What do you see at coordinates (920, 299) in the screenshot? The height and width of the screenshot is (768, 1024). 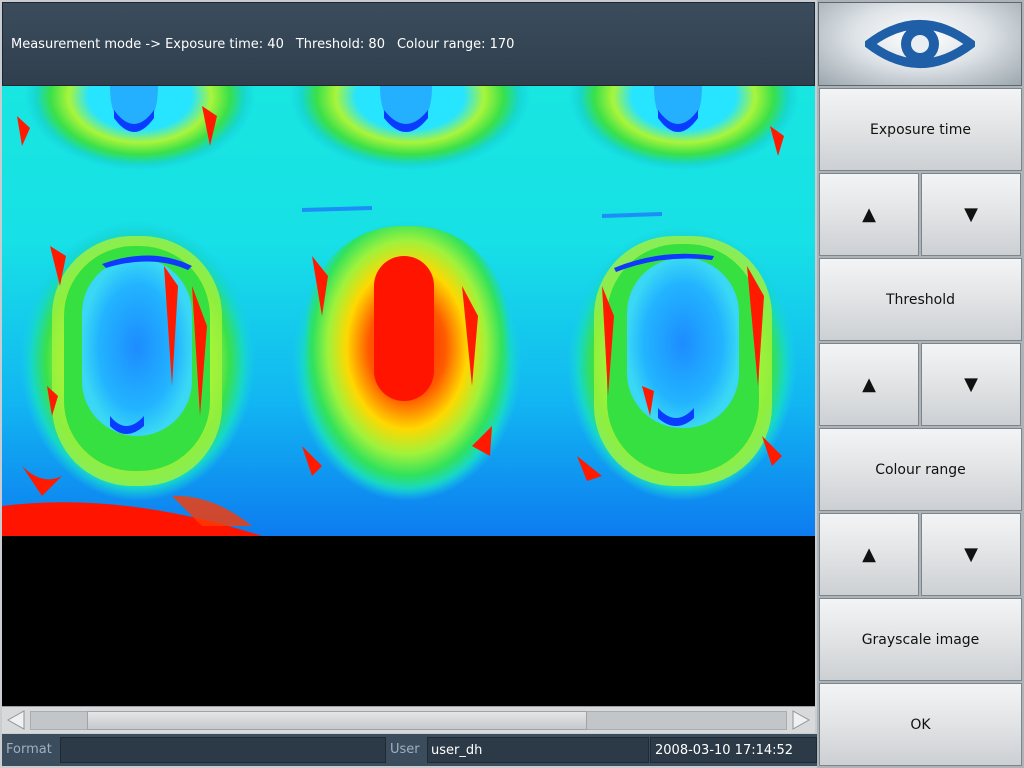 I see `threshold-button: Threshold` at bounding box center [920, 299].